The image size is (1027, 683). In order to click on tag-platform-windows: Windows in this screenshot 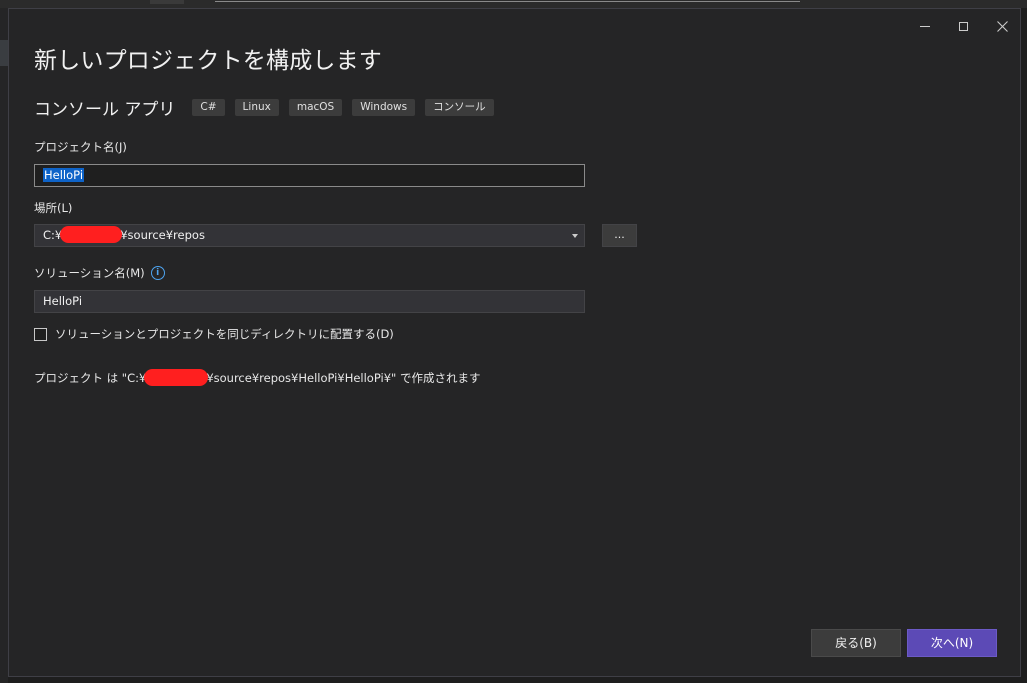, I will do `click(384, 107)`.